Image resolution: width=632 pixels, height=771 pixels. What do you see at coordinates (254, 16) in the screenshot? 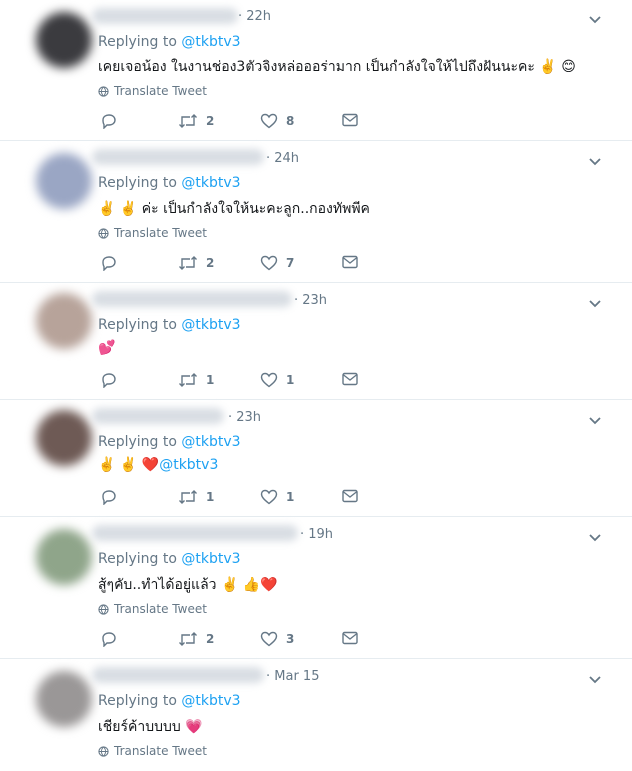
I see `timestamp: · 22h` at bounding box center [254, 16].